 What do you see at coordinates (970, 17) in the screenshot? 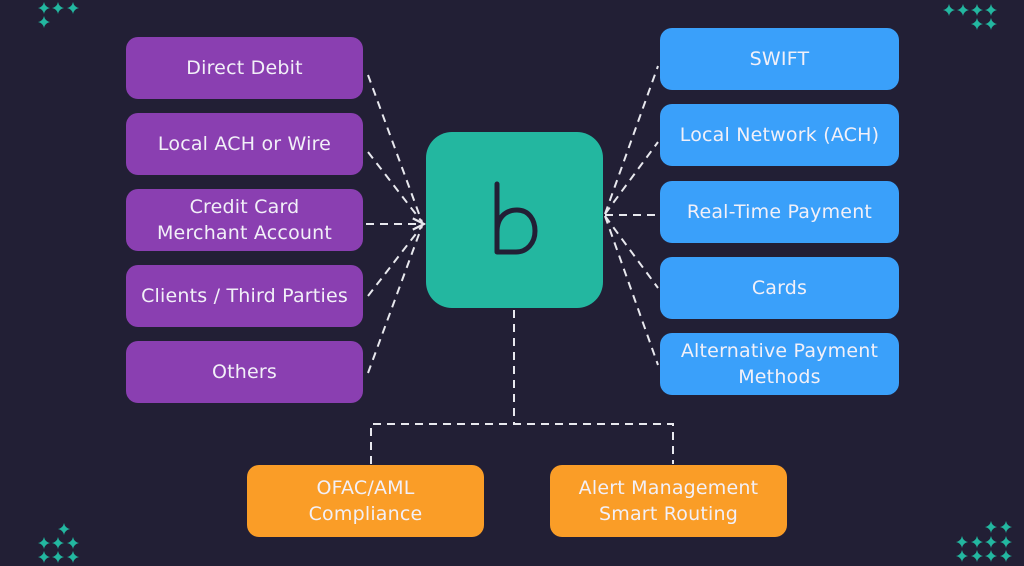
I see `sparkle-icon-group-top-right` at bounding box center [970, 17].